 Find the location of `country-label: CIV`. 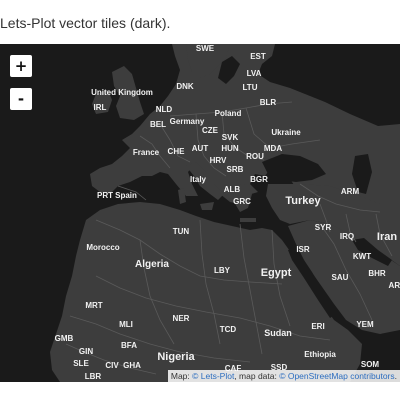

country-label: CIV is located at coordinates (112, 365).